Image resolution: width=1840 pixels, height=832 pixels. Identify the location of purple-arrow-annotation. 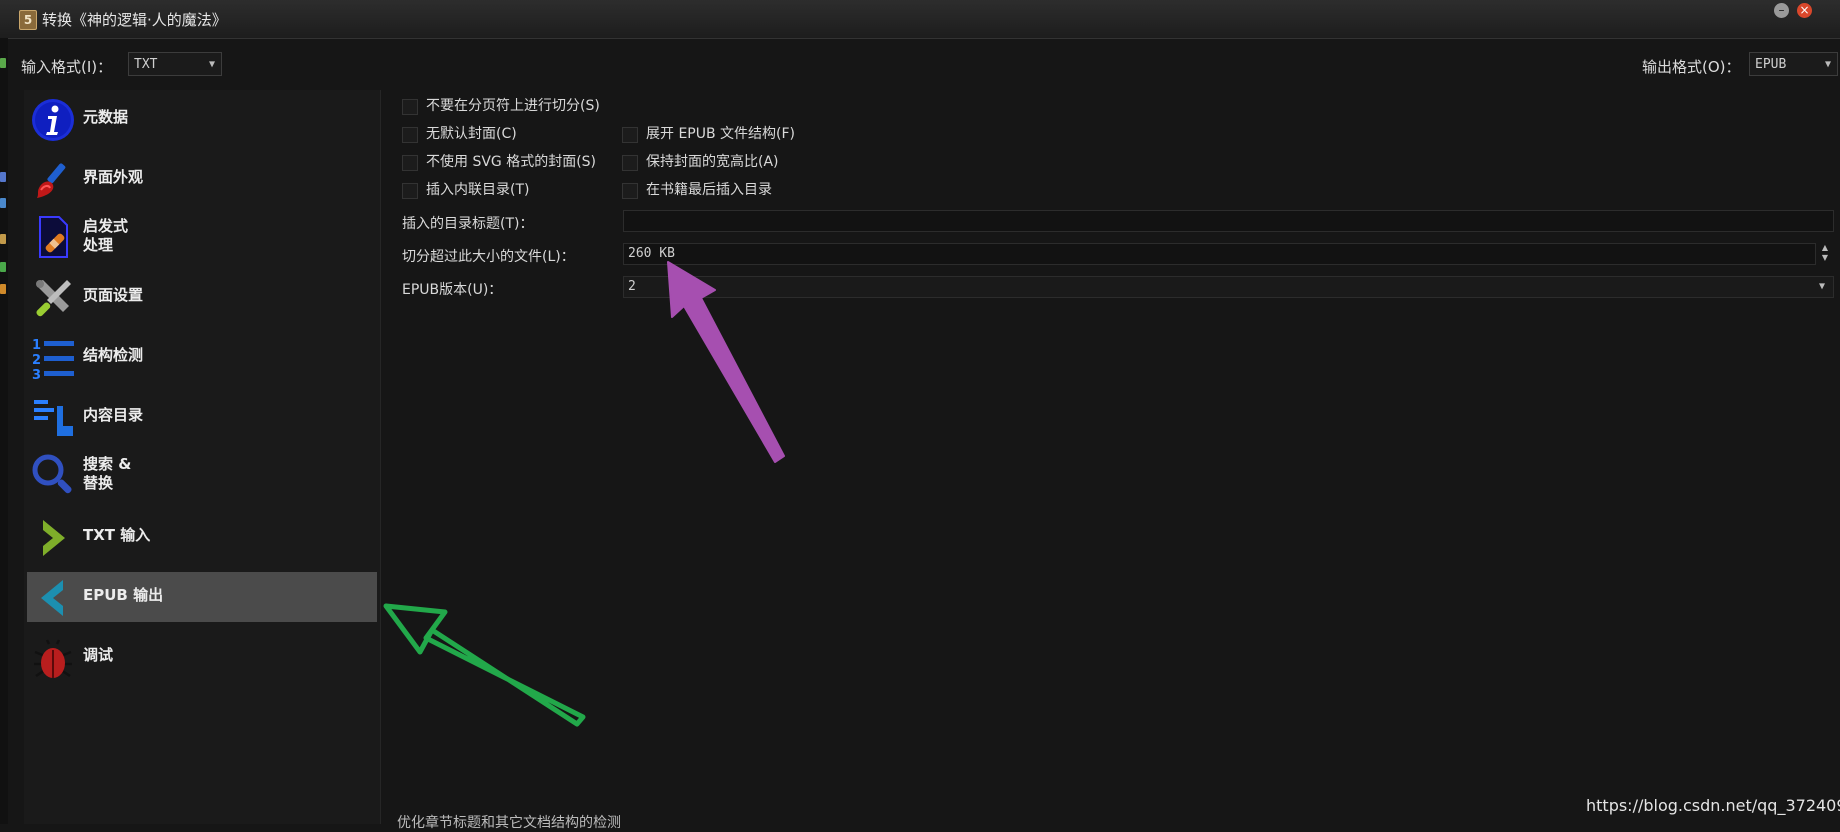
(726, 362).